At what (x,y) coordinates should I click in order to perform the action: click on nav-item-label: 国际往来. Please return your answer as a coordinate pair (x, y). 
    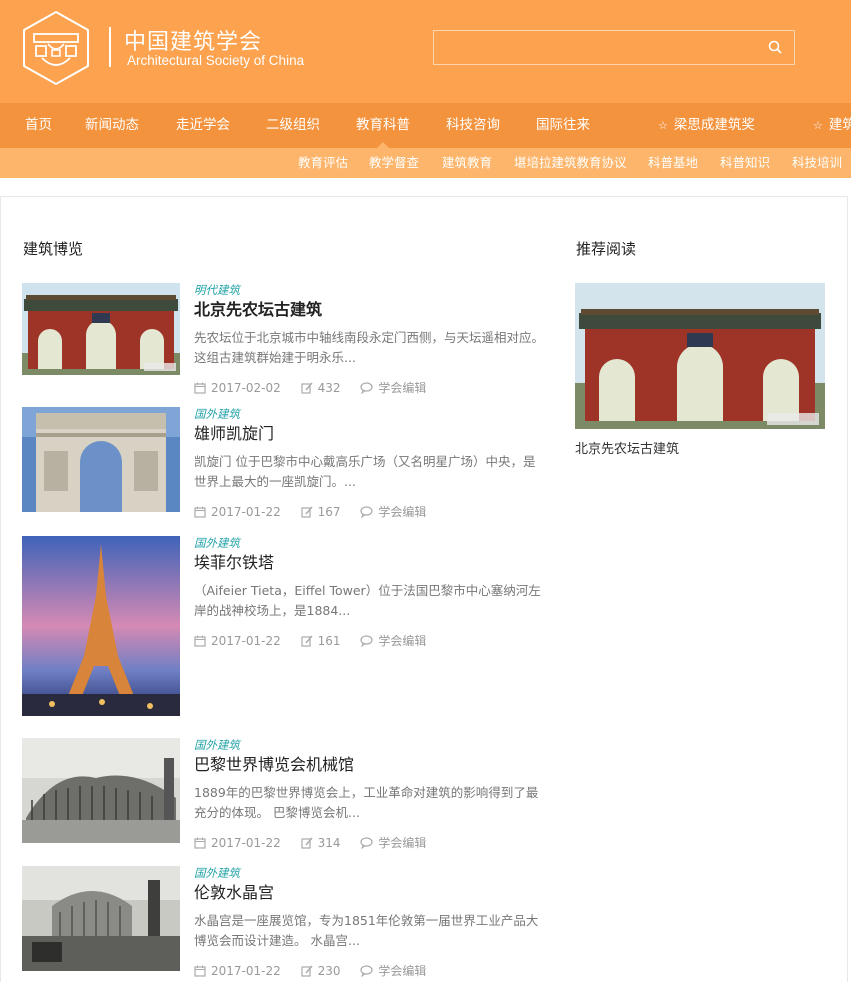
    Looking at the image, I should click on (563, 125).